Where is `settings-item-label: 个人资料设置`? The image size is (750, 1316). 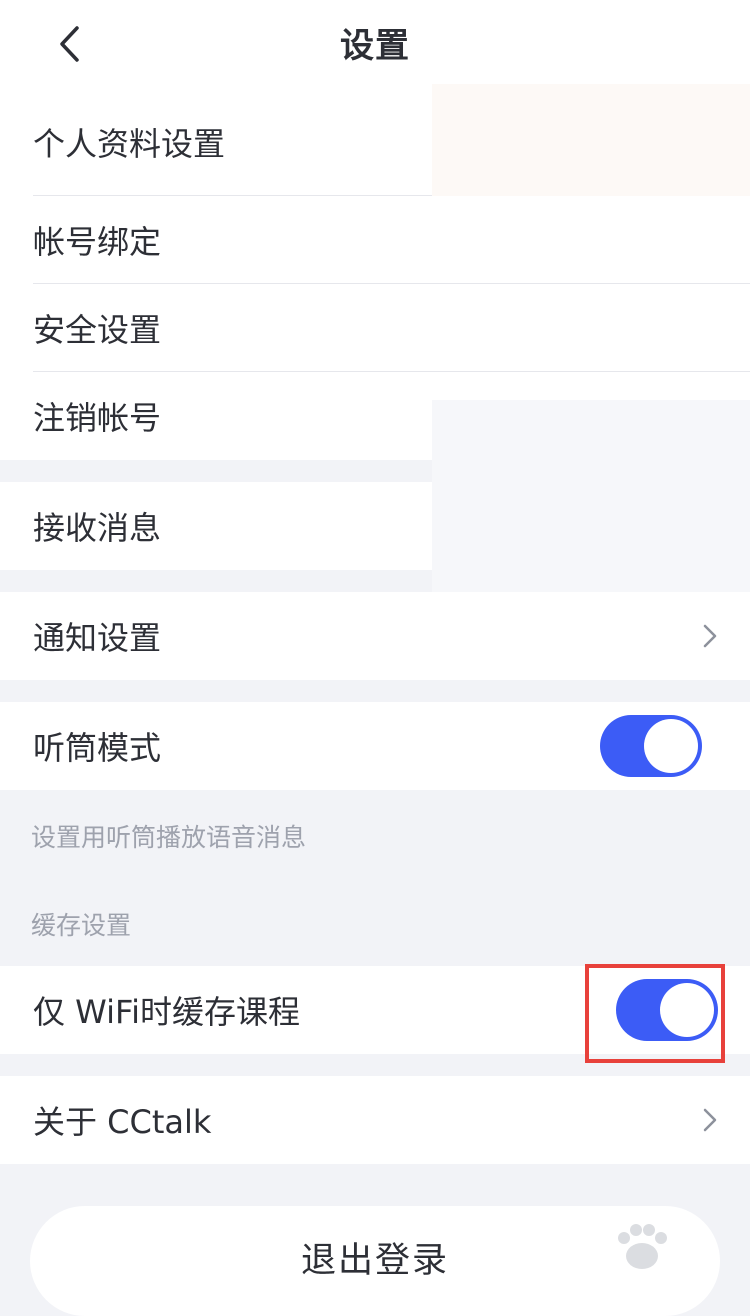 settings-item-label: 个人资料设置 is located at coordinates (129, 144).